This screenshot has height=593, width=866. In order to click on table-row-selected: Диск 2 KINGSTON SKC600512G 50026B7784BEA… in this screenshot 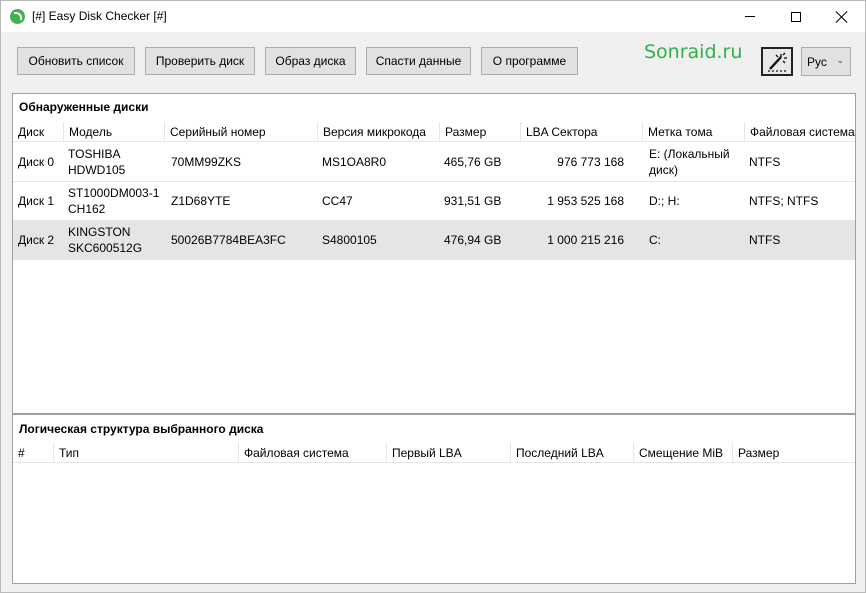, I will do `click(434, 240)`.